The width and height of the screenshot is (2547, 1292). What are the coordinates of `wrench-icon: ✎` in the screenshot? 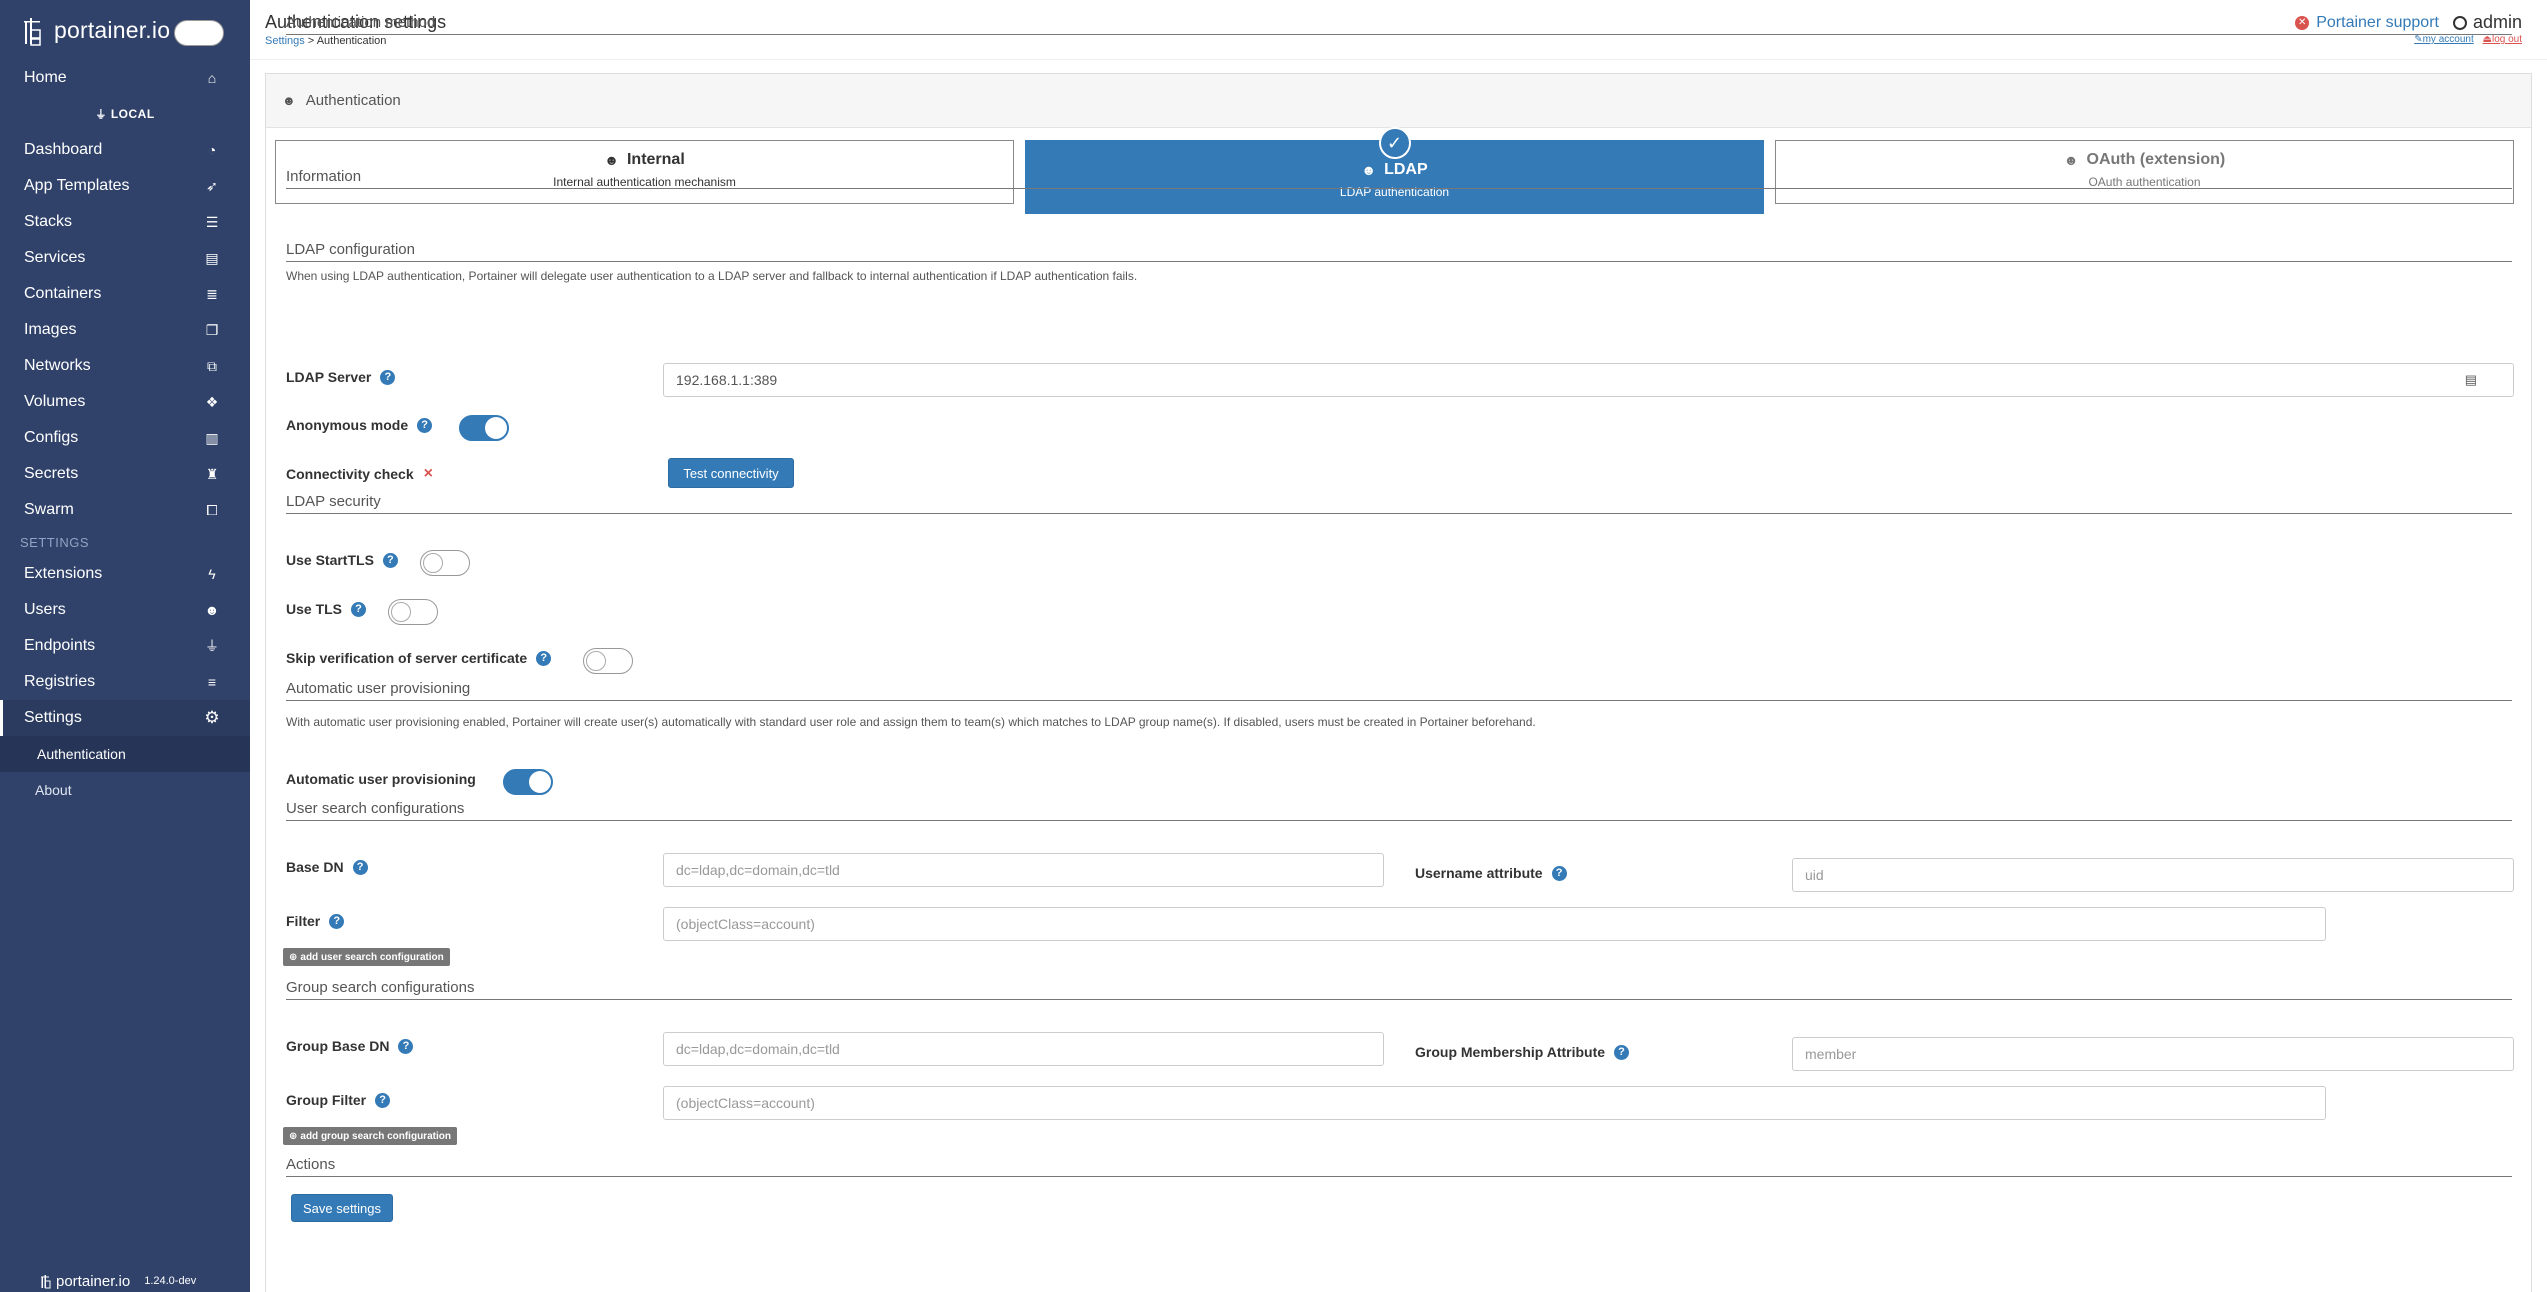 It's located at (2418, 39).